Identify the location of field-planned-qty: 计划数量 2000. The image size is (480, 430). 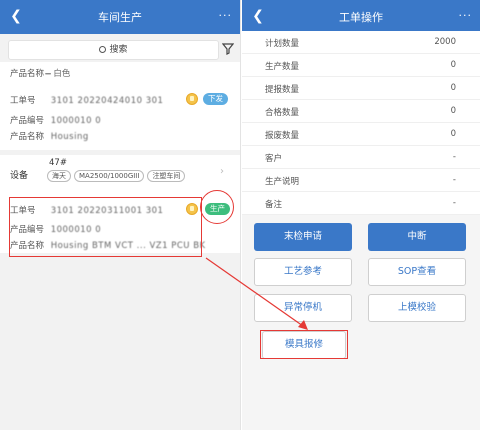
(361, 42).